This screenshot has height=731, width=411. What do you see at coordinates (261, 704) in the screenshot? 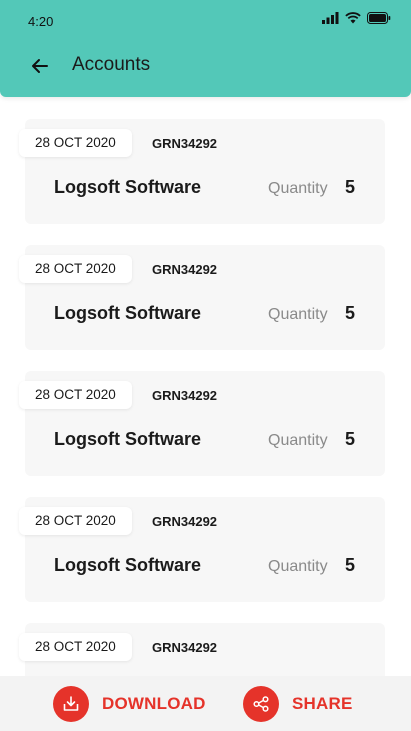
I see `share-icon` at bounding box center [261, 704].